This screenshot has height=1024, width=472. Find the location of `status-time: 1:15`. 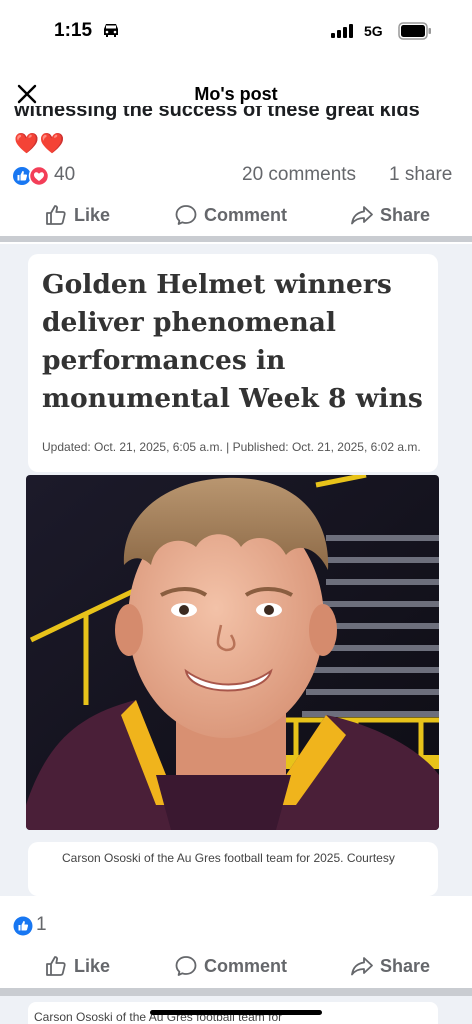

status-time: 1:15 is located at coordinates (73, 30).